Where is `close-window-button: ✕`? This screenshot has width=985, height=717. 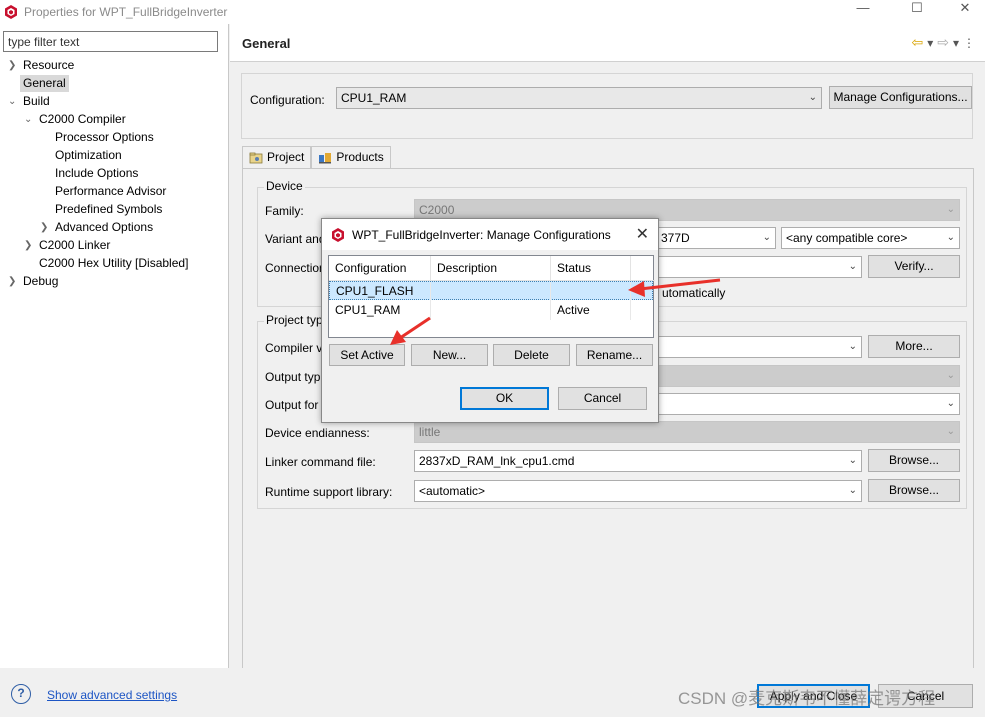 close-window-button: ✕ is located at coordinates (965, 9).